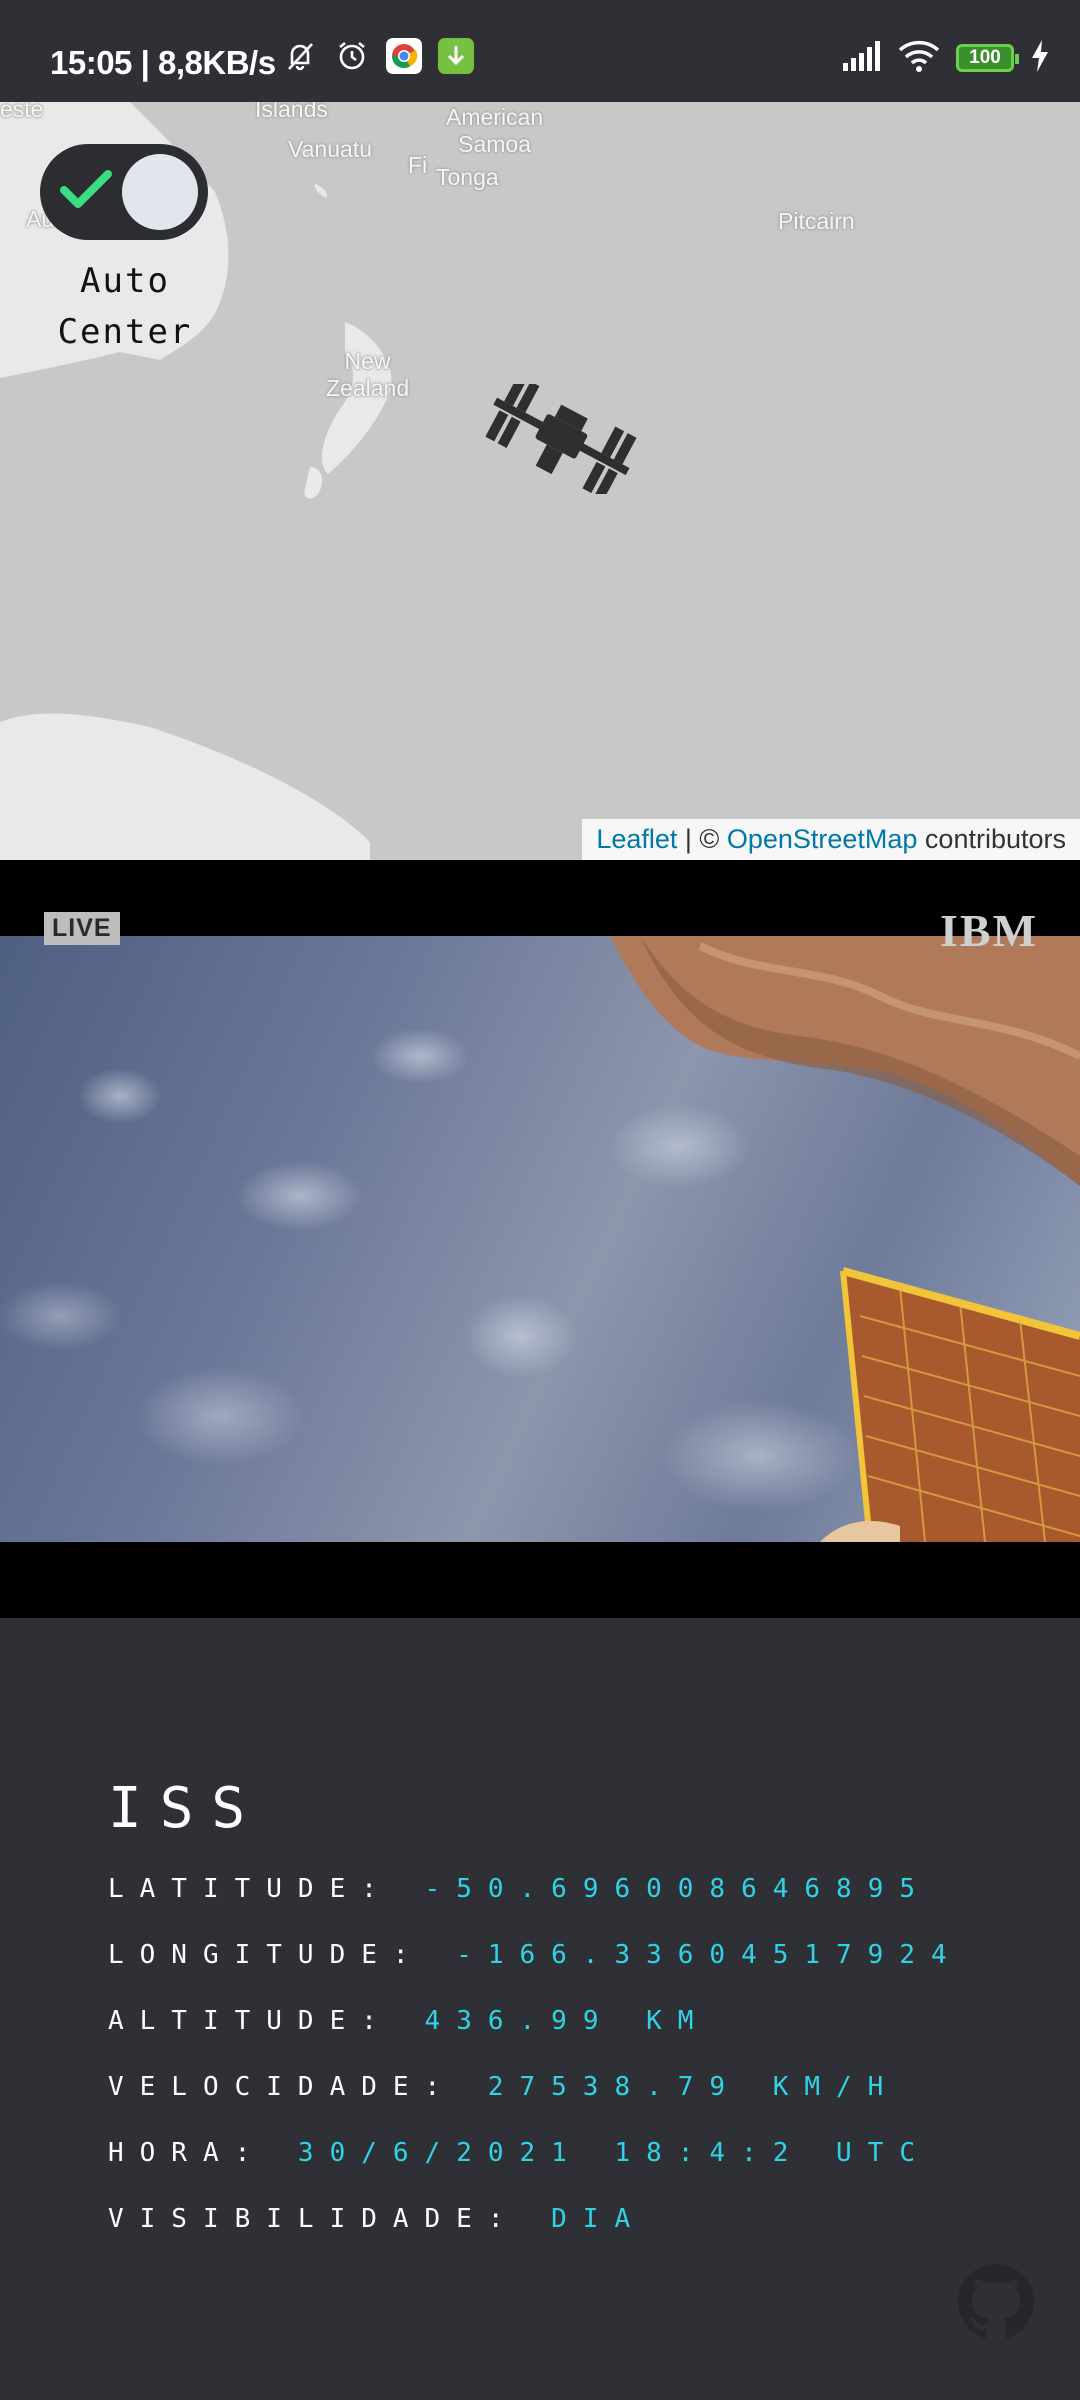 Image resolution: width=1080 pixels, height=2400 pixels. Describe the element at coordinates (560, 437) in the screenshot. I see `iss-marker-icon` at that location.